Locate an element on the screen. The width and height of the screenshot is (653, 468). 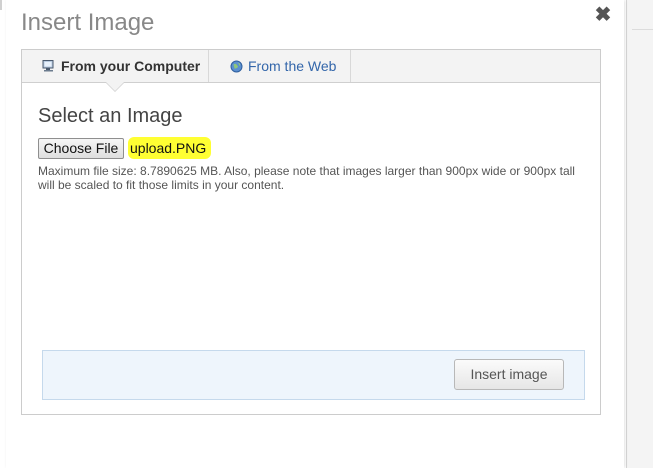
tab-from-computer-label: From your Computer is located at coordinates (131, 66).